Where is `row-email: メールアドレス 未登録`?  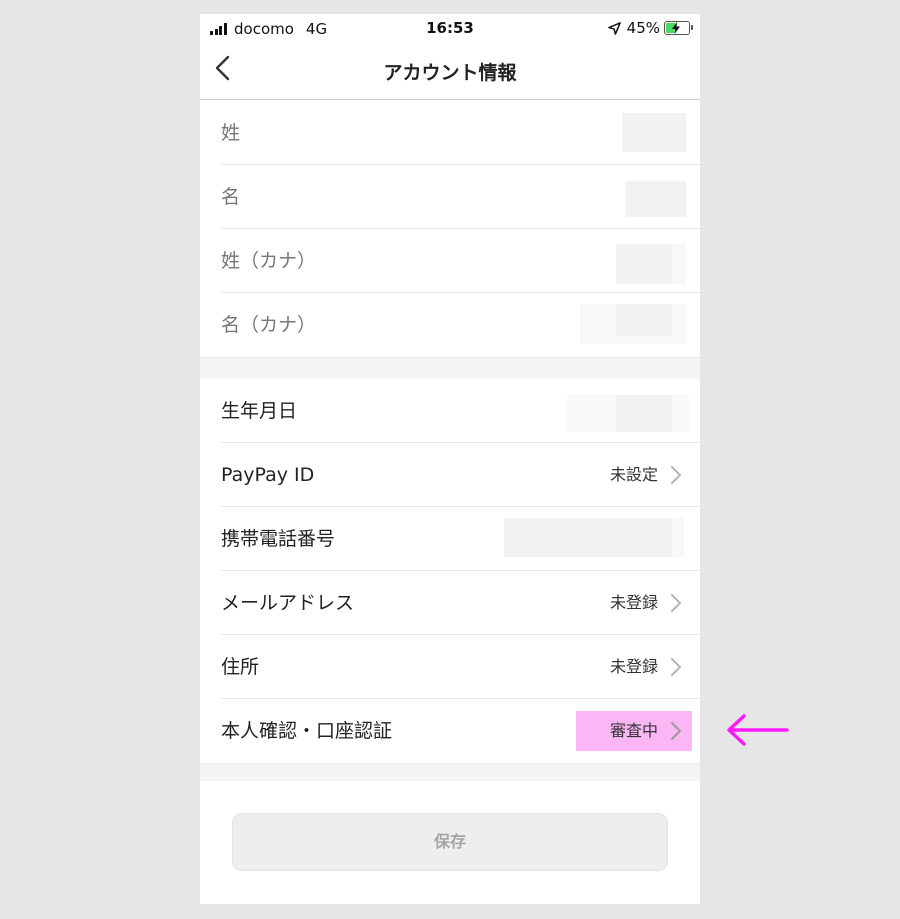
row-email: メールアドレス 未登録 is located at coordinates (460, 603).